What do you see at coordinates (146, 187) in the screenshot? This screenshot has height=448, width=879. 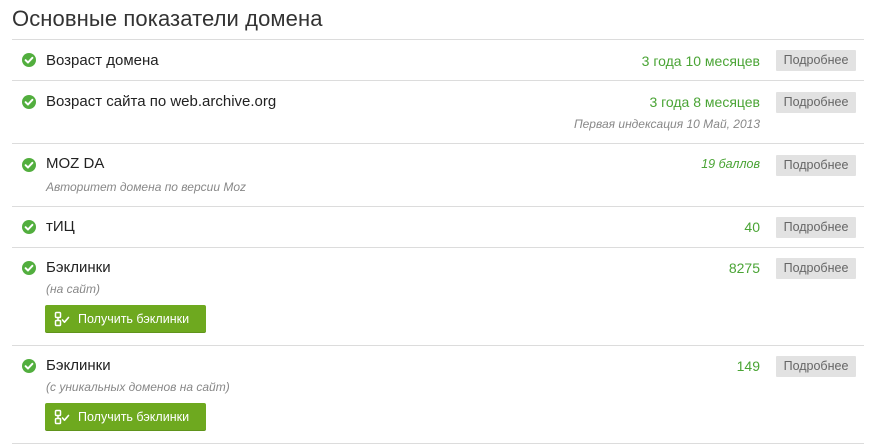 I see `metric-sublabel: Авторитет домена по версии Moz` at bounding box center [146, 187].